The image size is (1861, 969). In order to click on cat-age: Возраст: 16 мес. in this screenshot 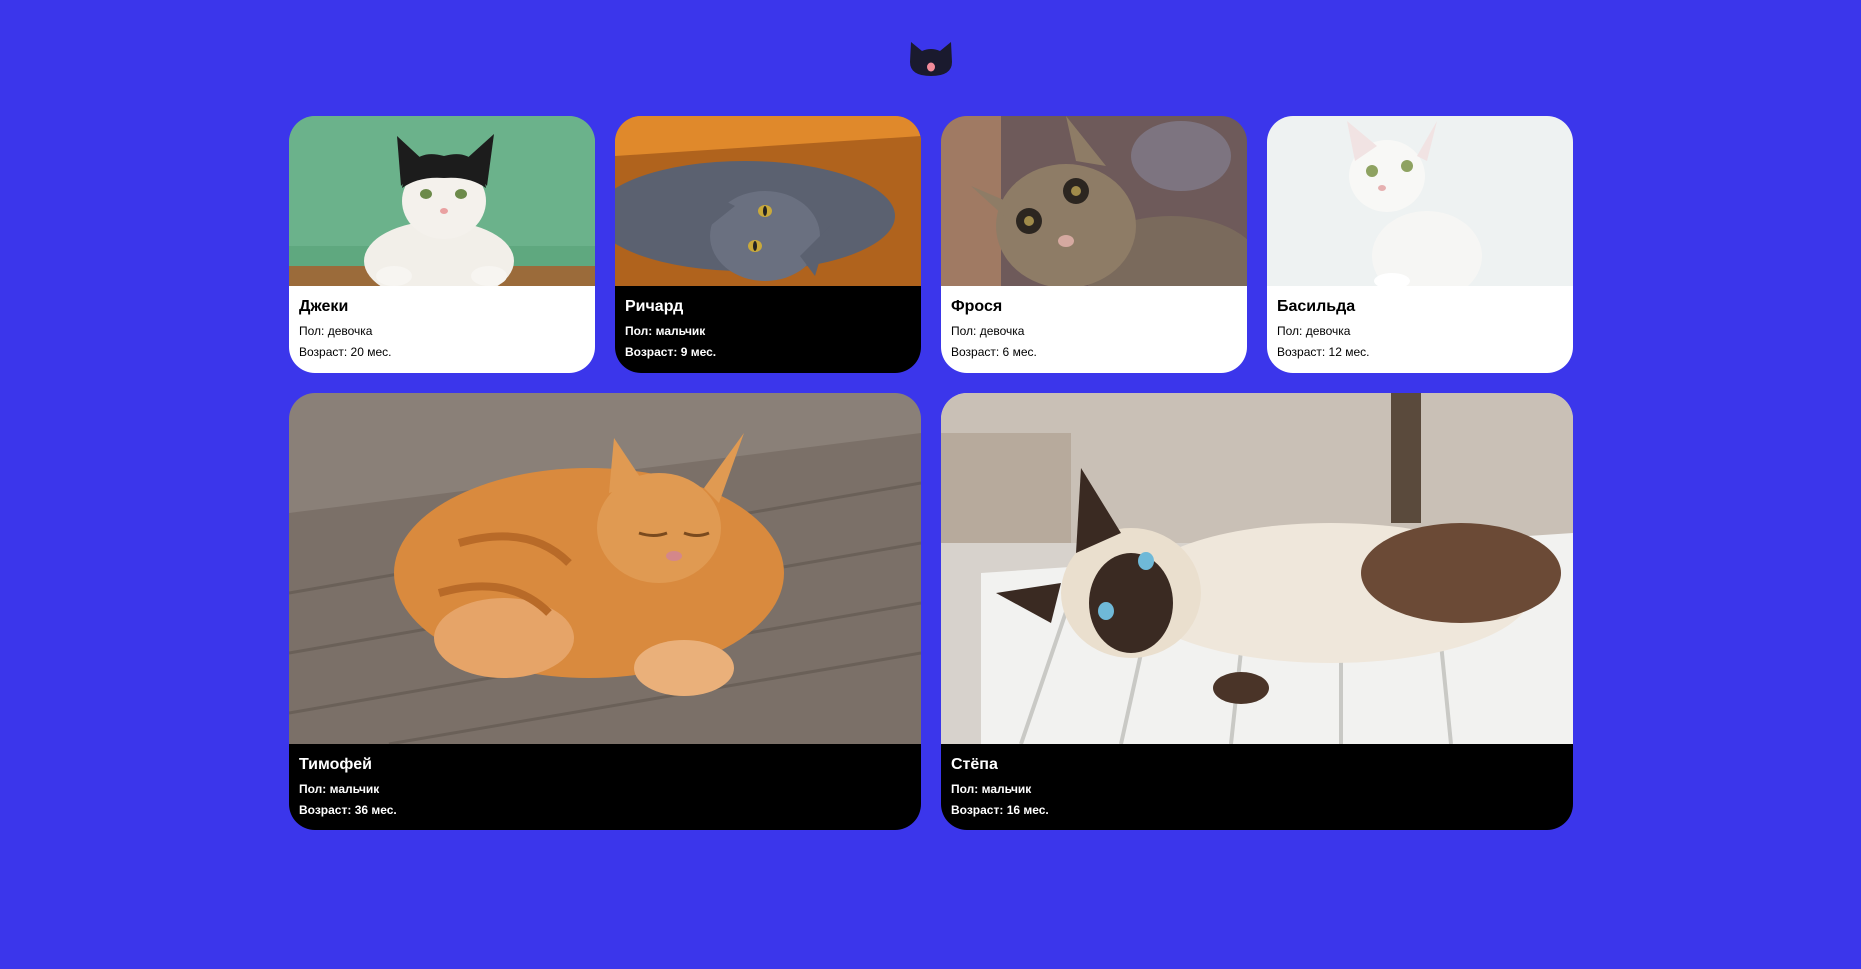, I will do `click(1000, 810)`.